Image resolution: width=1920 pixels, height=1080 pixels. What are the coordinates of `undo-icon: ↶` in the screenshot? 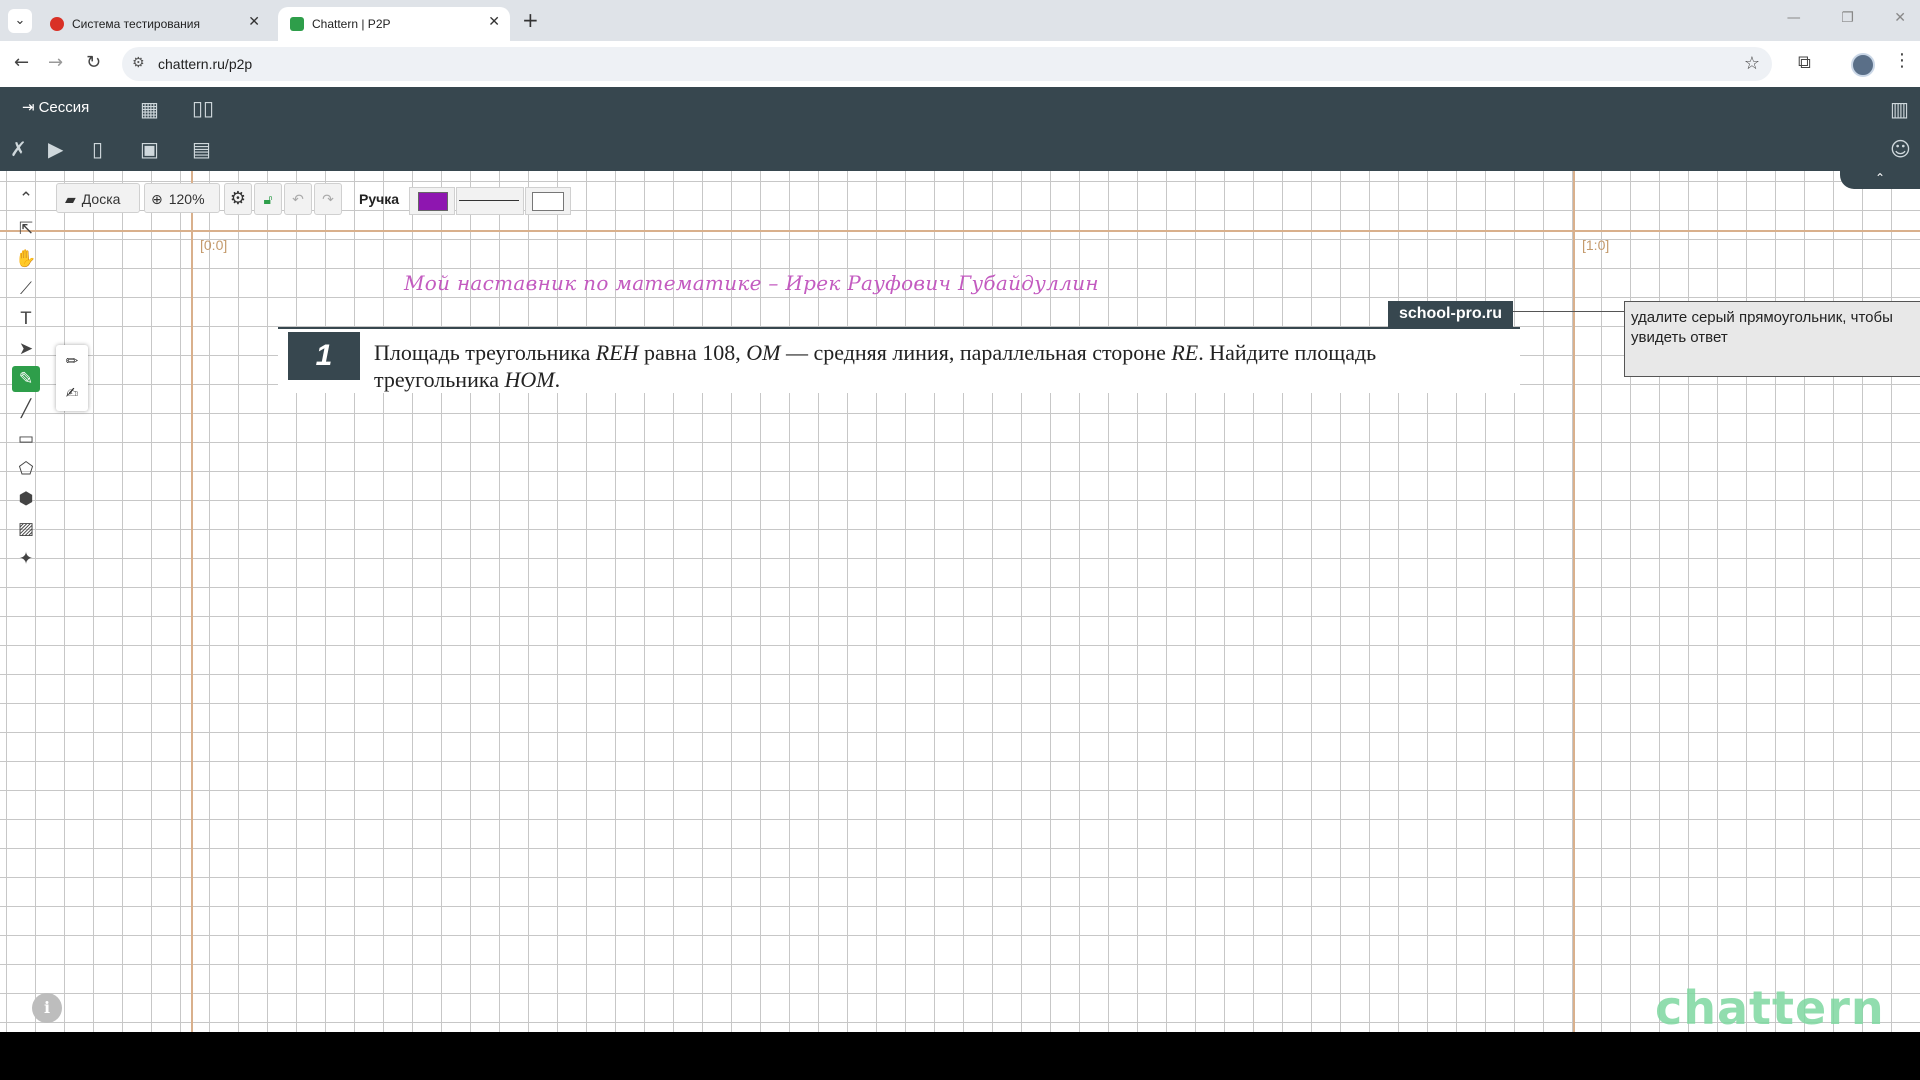 It's located at (298, 200).